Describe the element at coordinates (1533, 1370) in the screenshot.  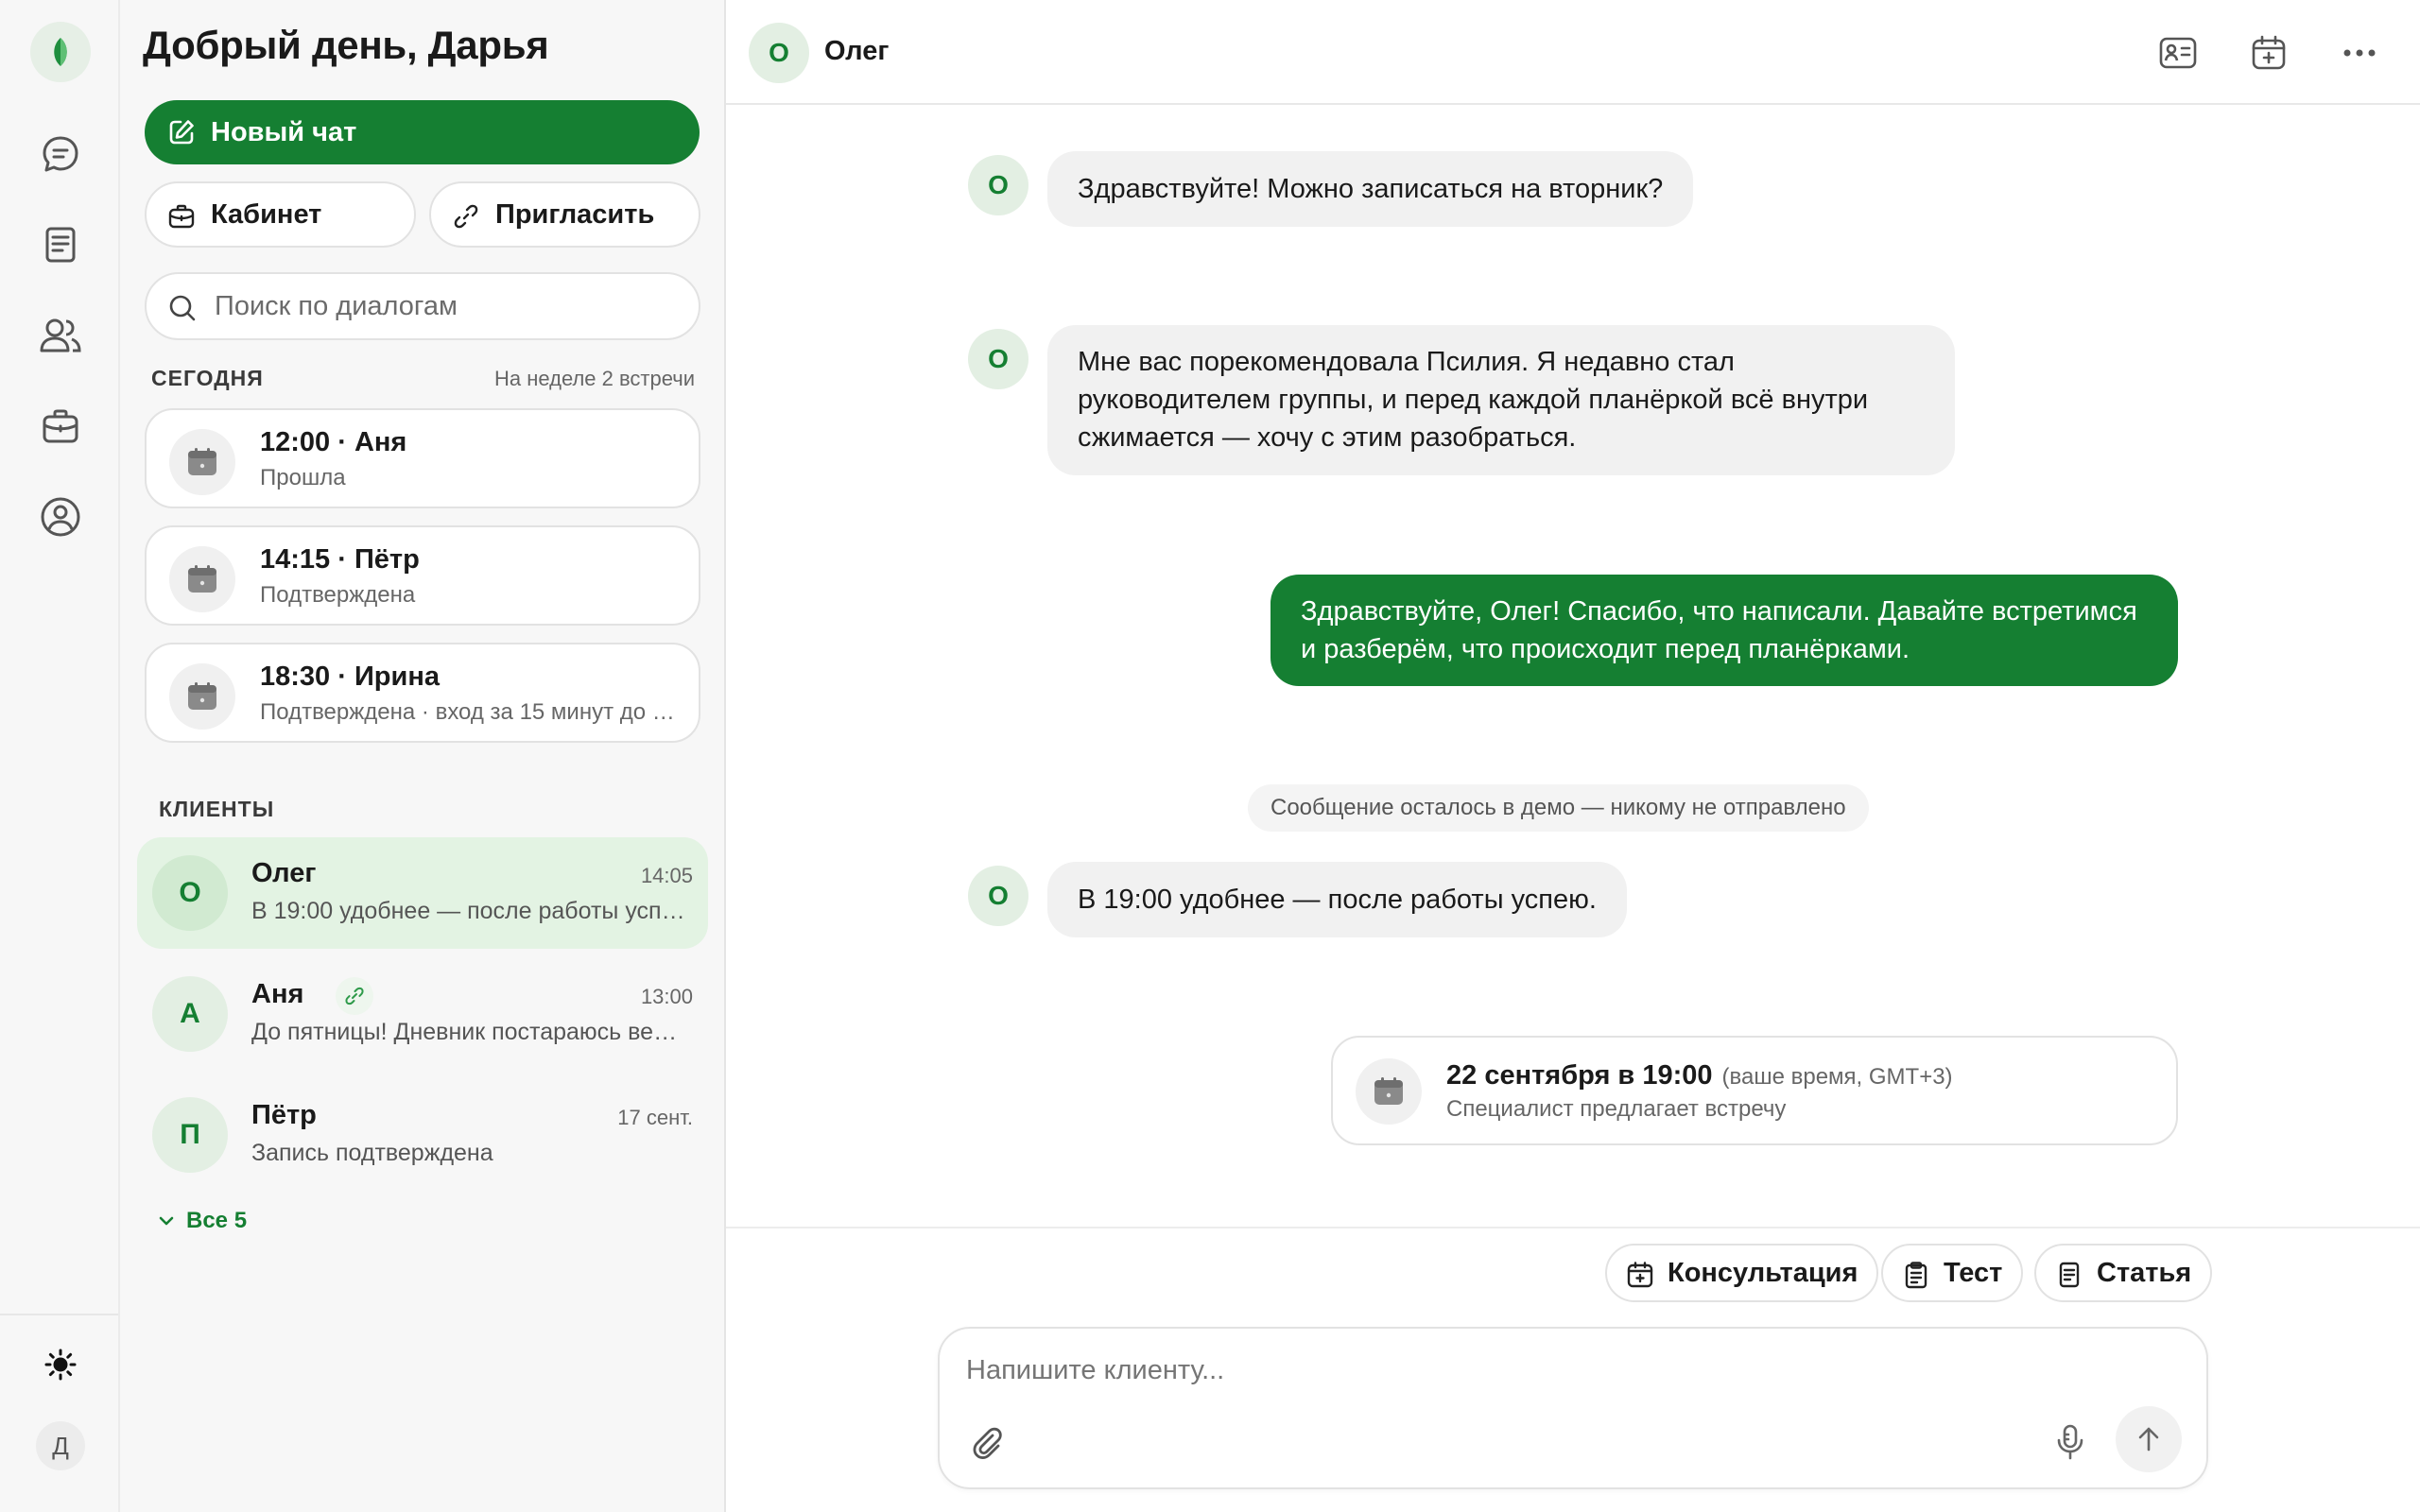
I see `message-input` at that location.